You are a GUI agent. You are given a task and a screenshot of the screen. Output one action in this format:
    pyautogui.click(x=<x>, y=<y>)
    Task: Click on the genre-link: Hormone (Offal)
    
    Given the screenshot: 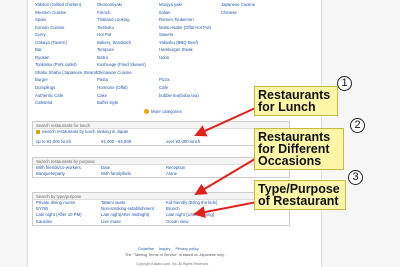 What is the action you would take?
    pyautogui.click(x=128, y=87)
    